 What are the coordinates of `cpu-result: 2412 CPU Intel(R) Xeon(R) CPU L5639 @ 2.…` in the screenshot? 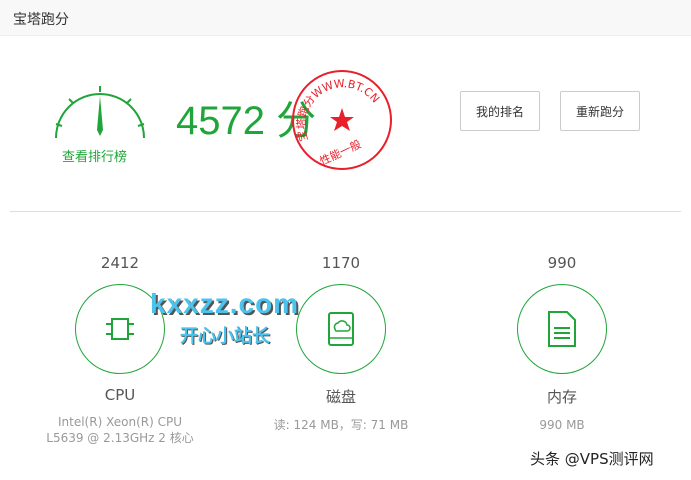 It's located at (120, 348).